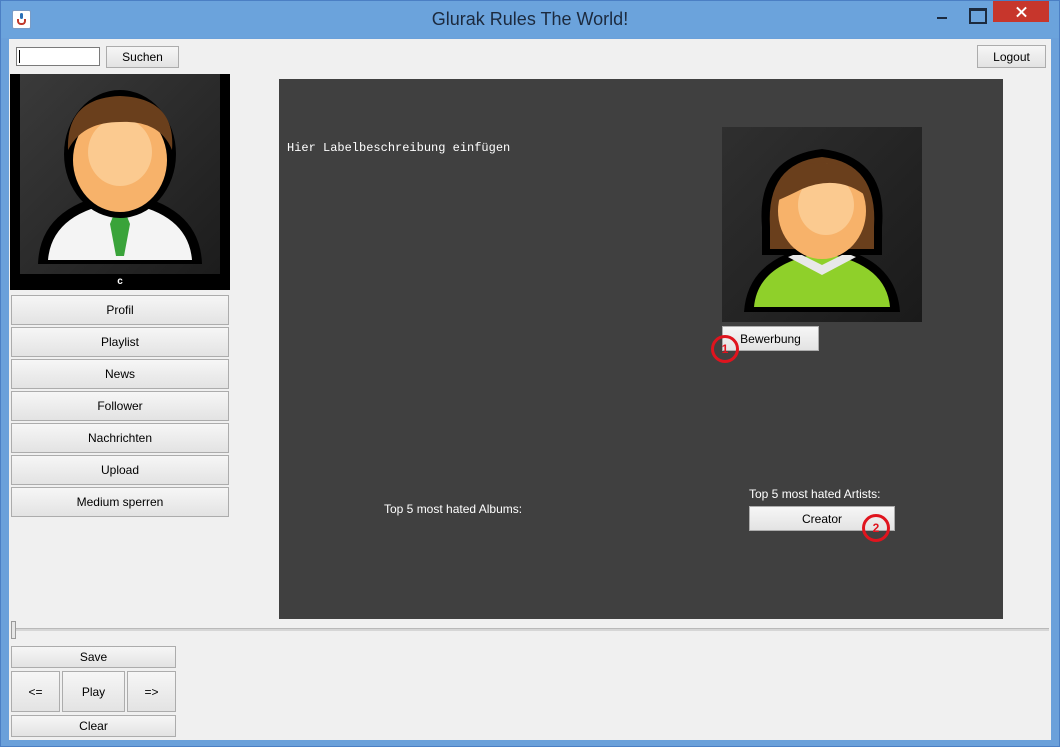  What do you see at coordinates (725, 349) in the screenshot?
I see `annotation-marker-1: 1` at bounding box center [725, 349].